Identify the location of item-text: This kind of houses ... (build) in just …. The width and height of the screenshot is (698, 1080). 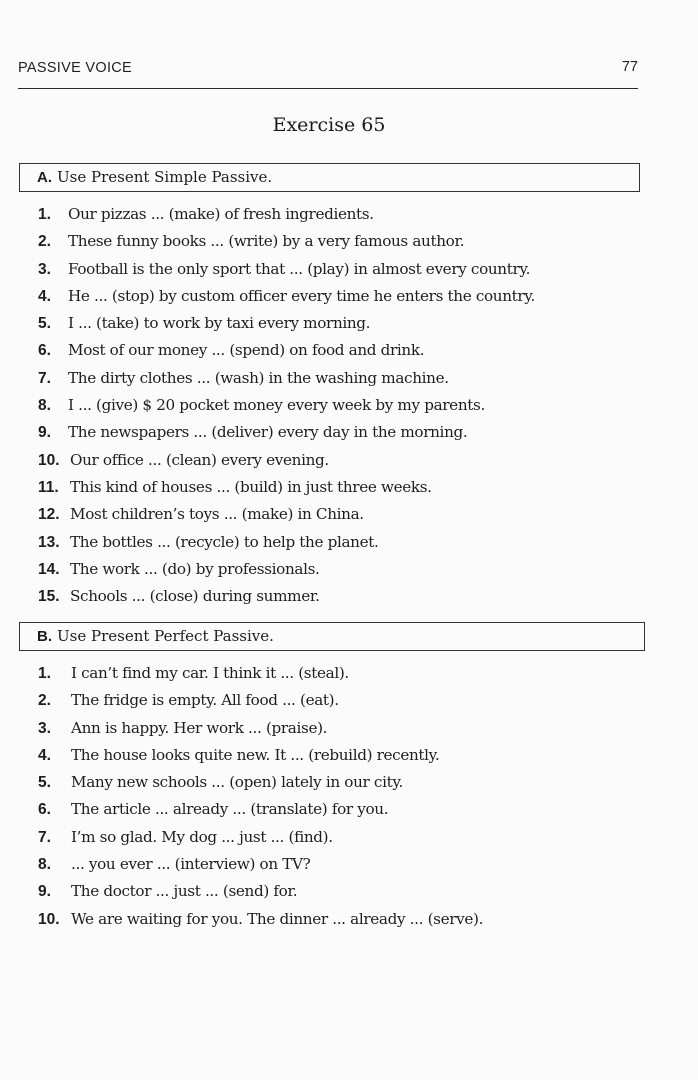
(251, 486).